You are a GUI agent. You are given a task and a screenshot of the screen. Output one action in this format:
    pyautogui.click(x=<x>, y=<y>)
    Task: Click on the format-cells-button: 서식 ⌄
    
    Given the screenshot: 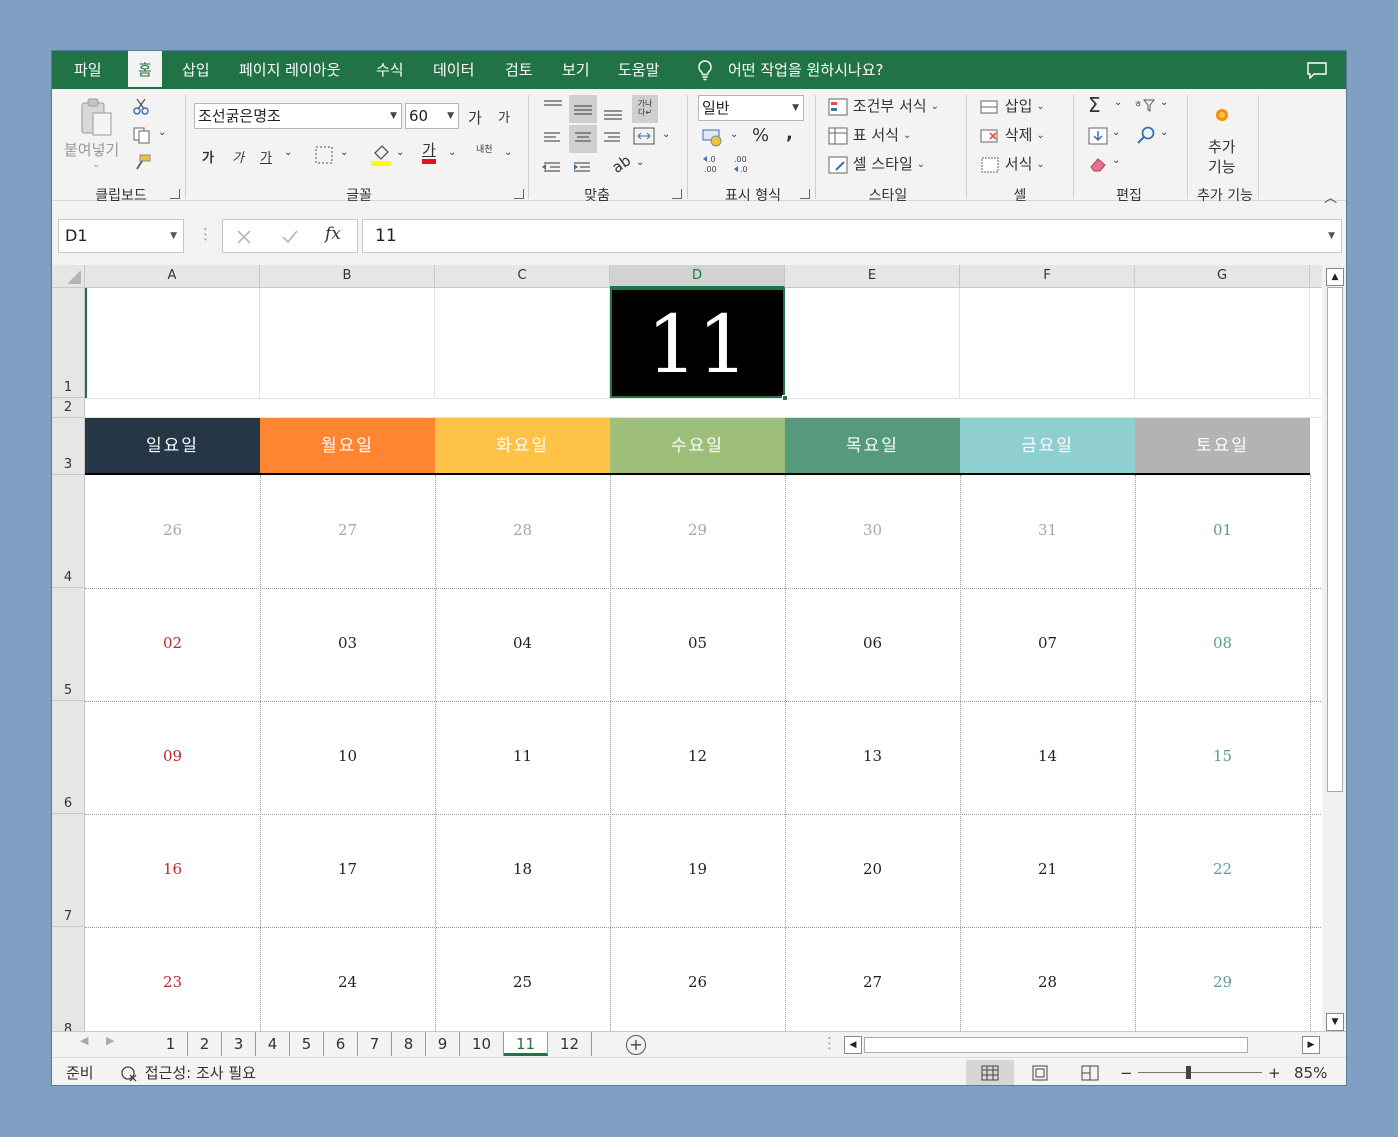 What is the action you would take?
    pyautogui.click(x=1012, y=163)
    